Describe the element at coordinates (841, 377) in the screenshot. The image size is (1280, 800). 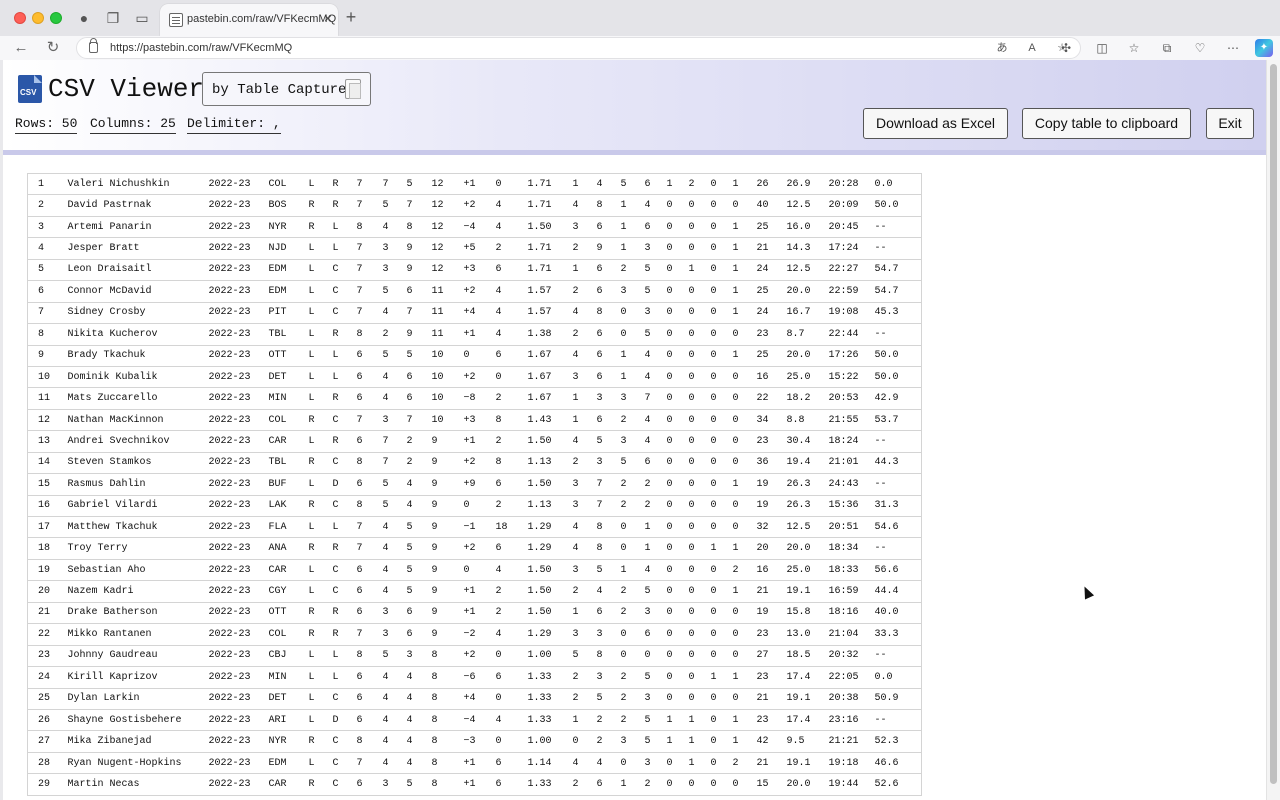
I see `table-cell: 15:22` at that location.